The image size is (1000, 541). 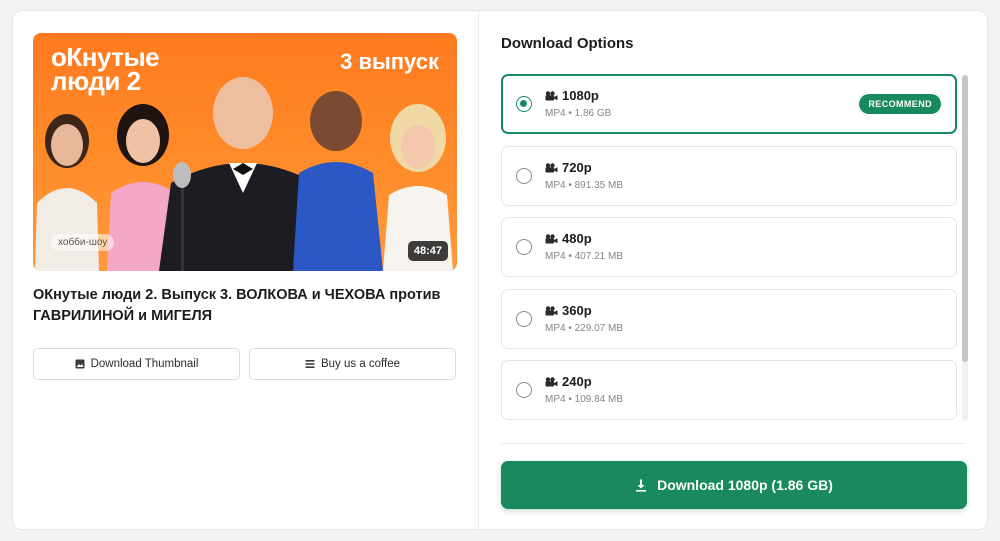 I want to click on option-meta: MP4 • 109.84 MB, so click(x=584, y=399).